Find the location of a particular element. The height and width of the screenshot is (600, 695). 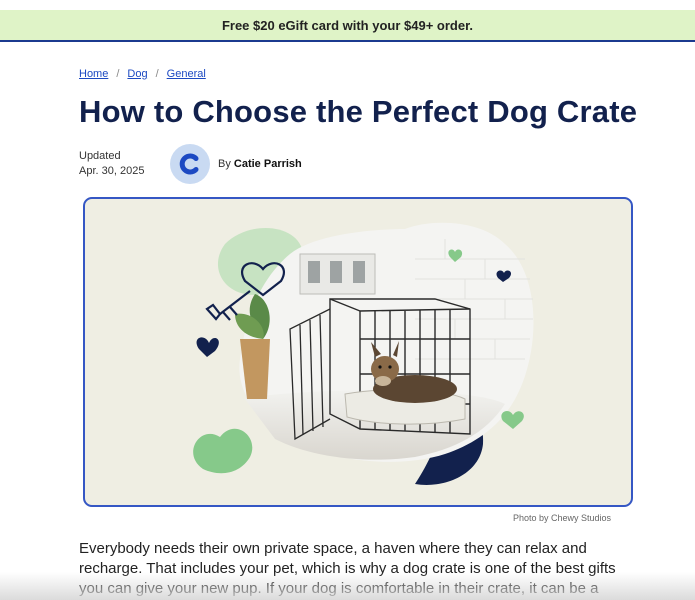

breadcrumb-dog: Dog is located at coordinates (137, 74).